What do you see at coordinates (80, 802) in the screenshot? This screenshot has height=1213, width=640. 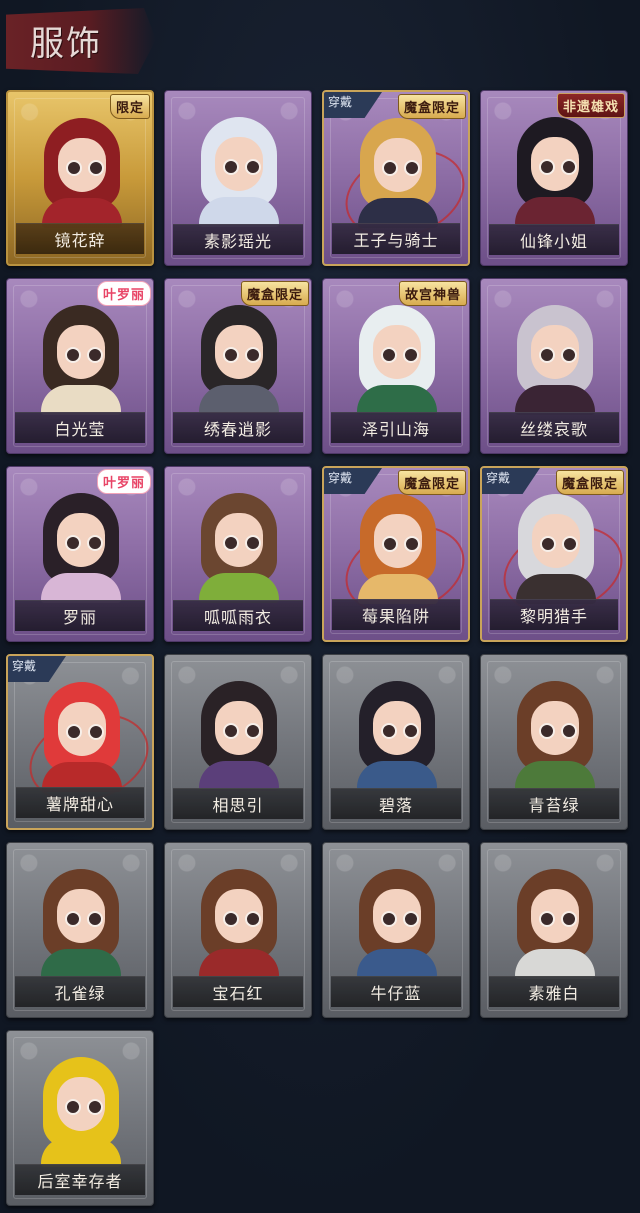 I see `name-plate: 薯牌甜心` at bounding box center [80, 802].